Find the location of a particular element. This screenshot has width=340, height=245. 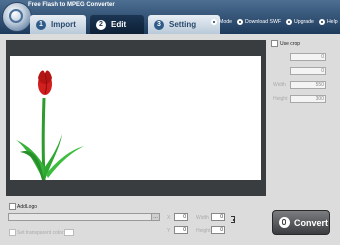

use-crop-label: Use crop is located at coordinates (290, 44).